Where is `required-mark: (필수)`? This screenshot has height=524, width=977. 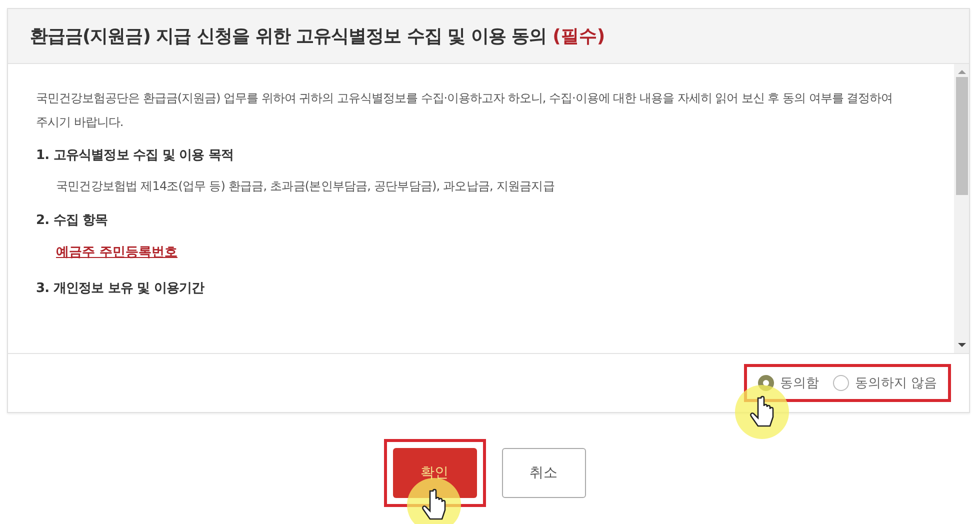
required-mark: (필수) is located at coordinates (579, 36).